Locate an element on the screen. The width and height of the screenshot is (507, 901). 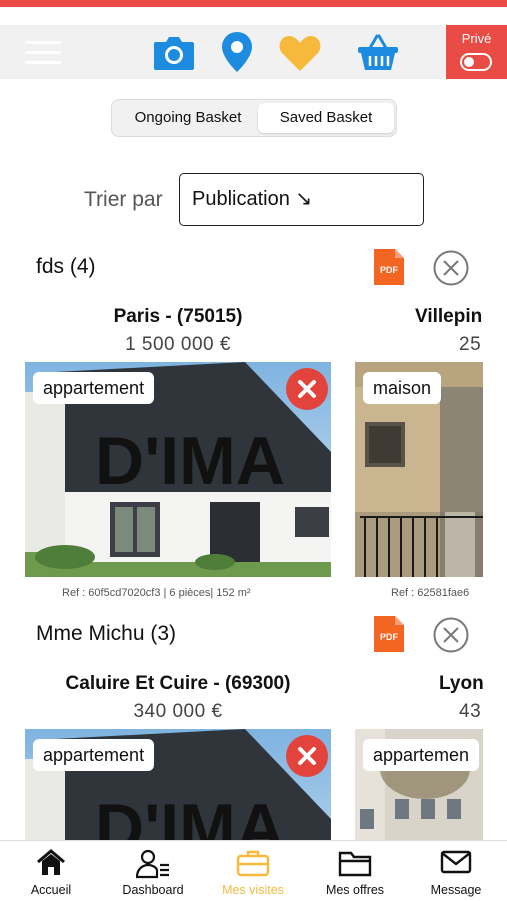
menu-icon is located at coordinates (43, 53).